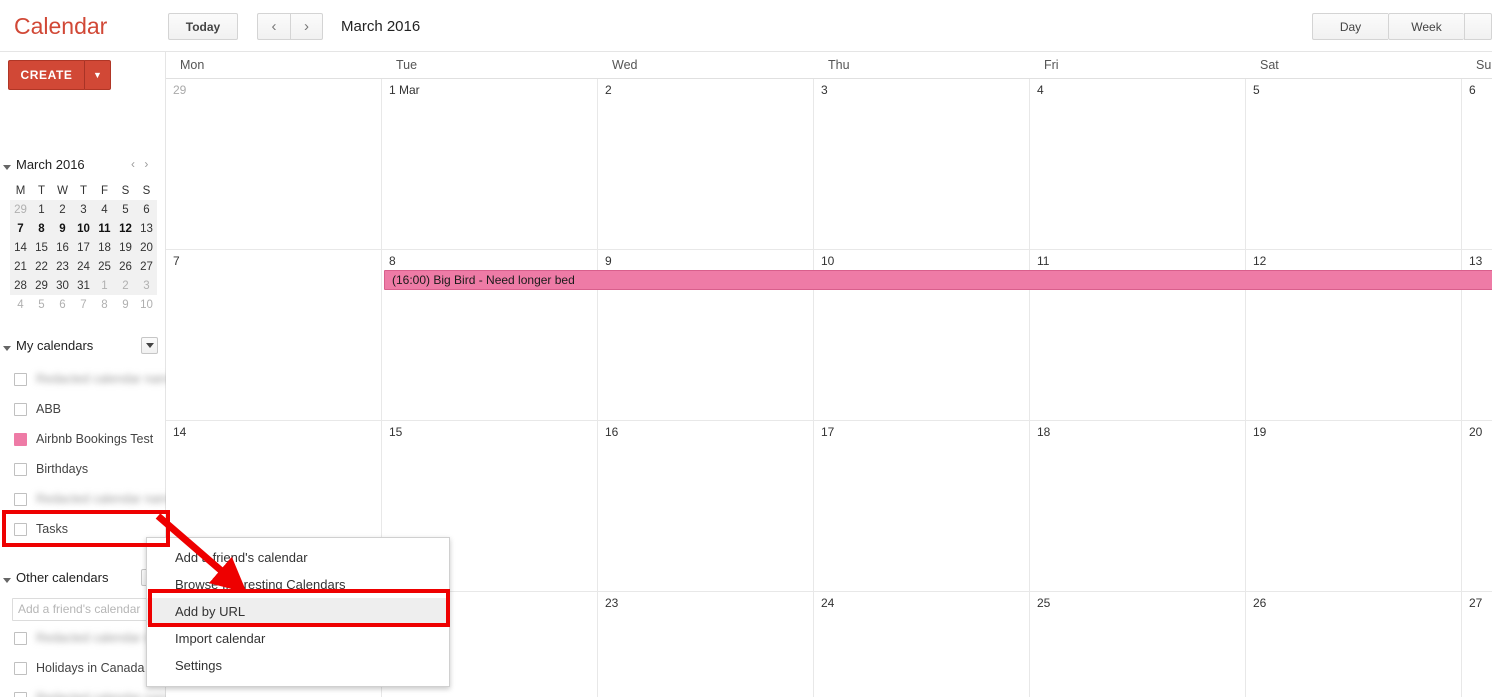 The height and width of the screenshot is (697, 1492). What do you see at coordinates (922, 164) in the screenshot?
I see `calendar-day-cell: 3` at bounding box center [922, 164].